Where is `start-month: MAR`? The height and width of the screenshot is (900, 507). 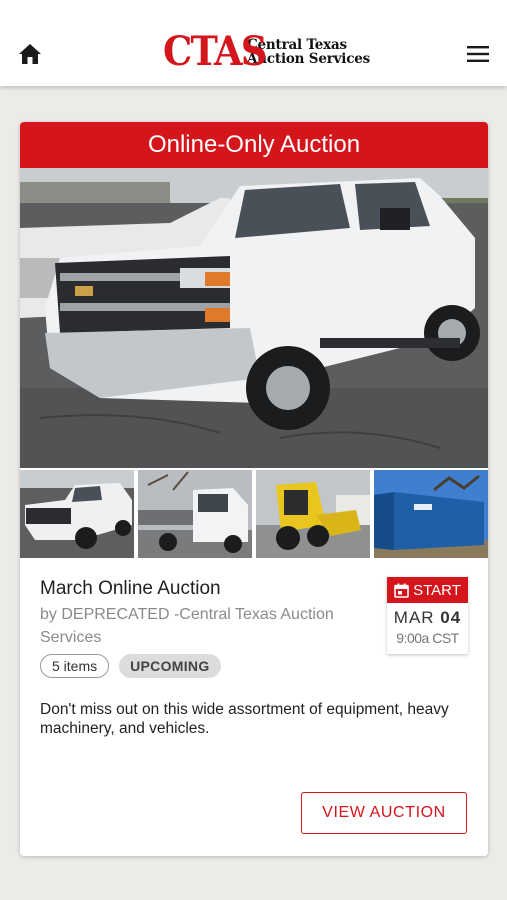
start-month: MAR is located at coordinates (414, 617).